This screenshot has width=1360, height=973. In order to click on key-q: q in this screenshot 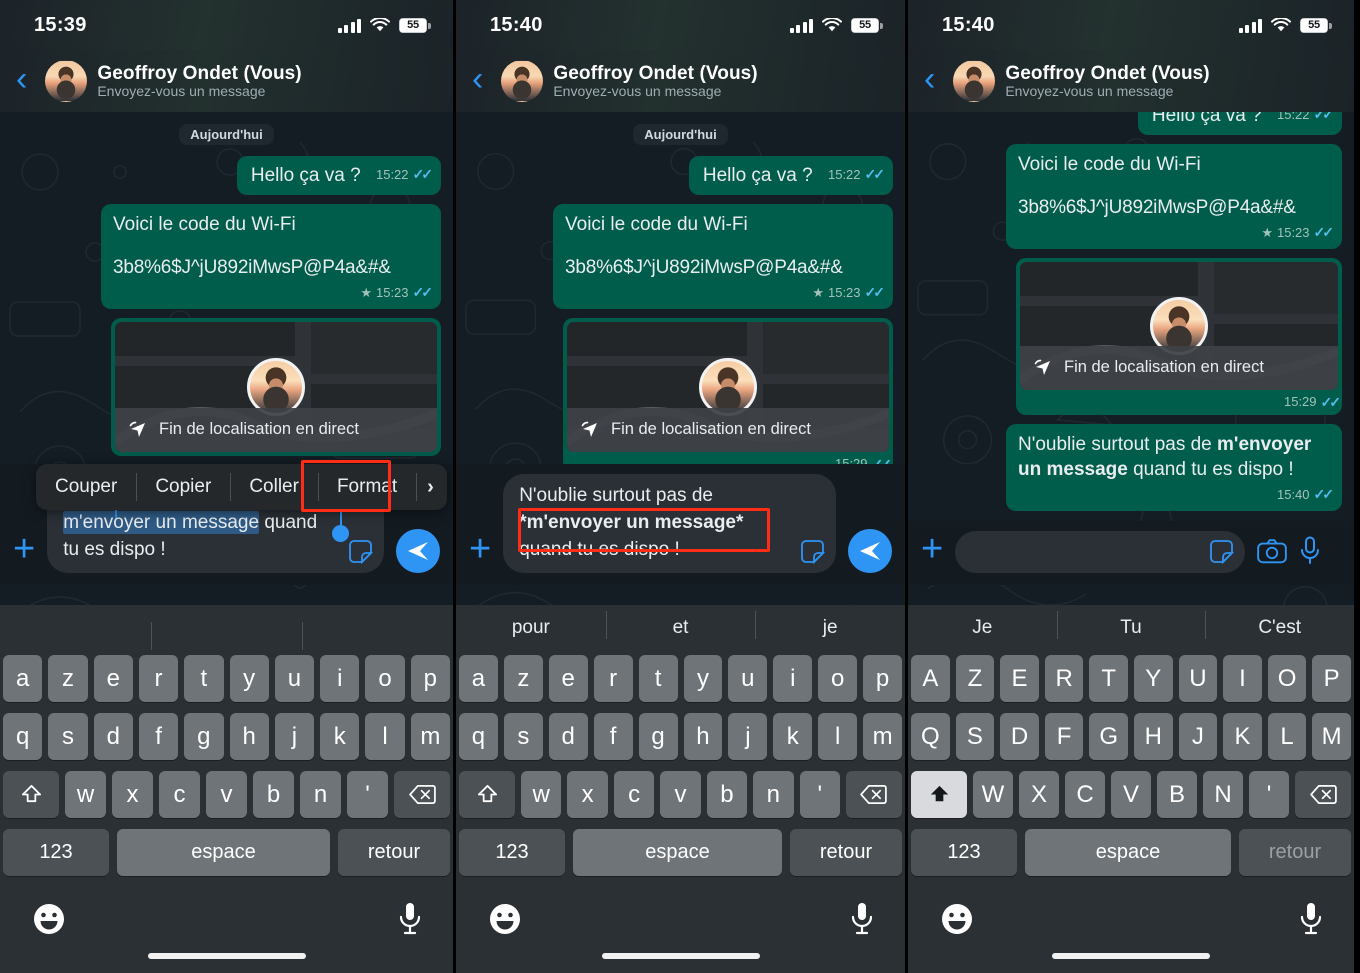, I will do `click(23, 736)`.